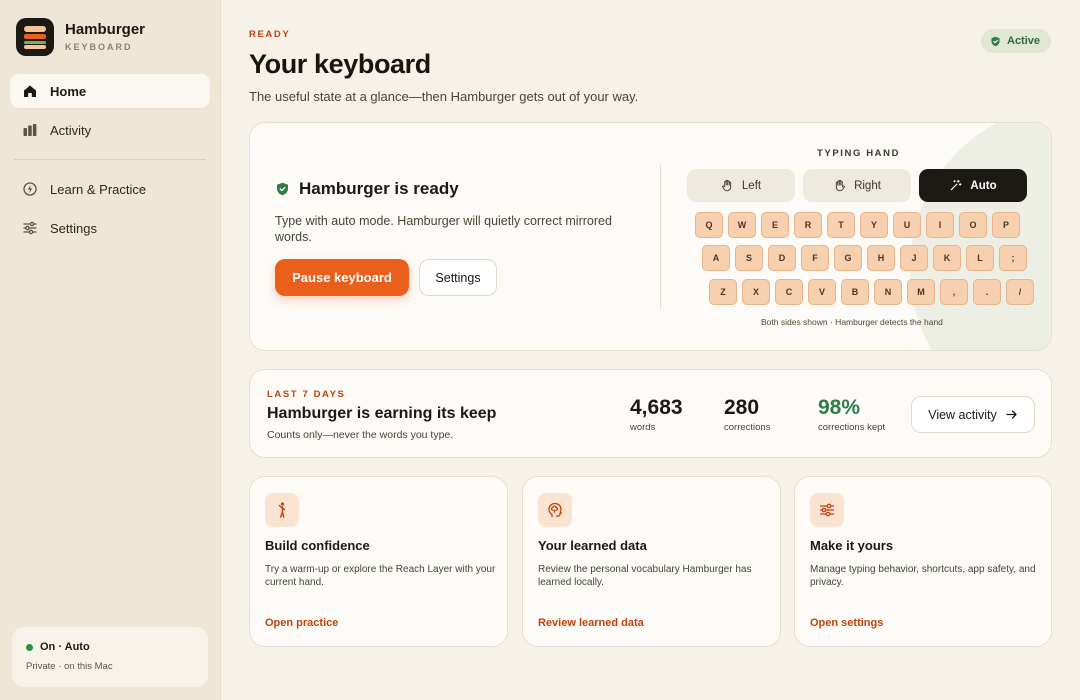 This screenshot has height=700, width=1080. I want to click on stats-eyebrow: LAST 7 DAYS, so click(306, 394).